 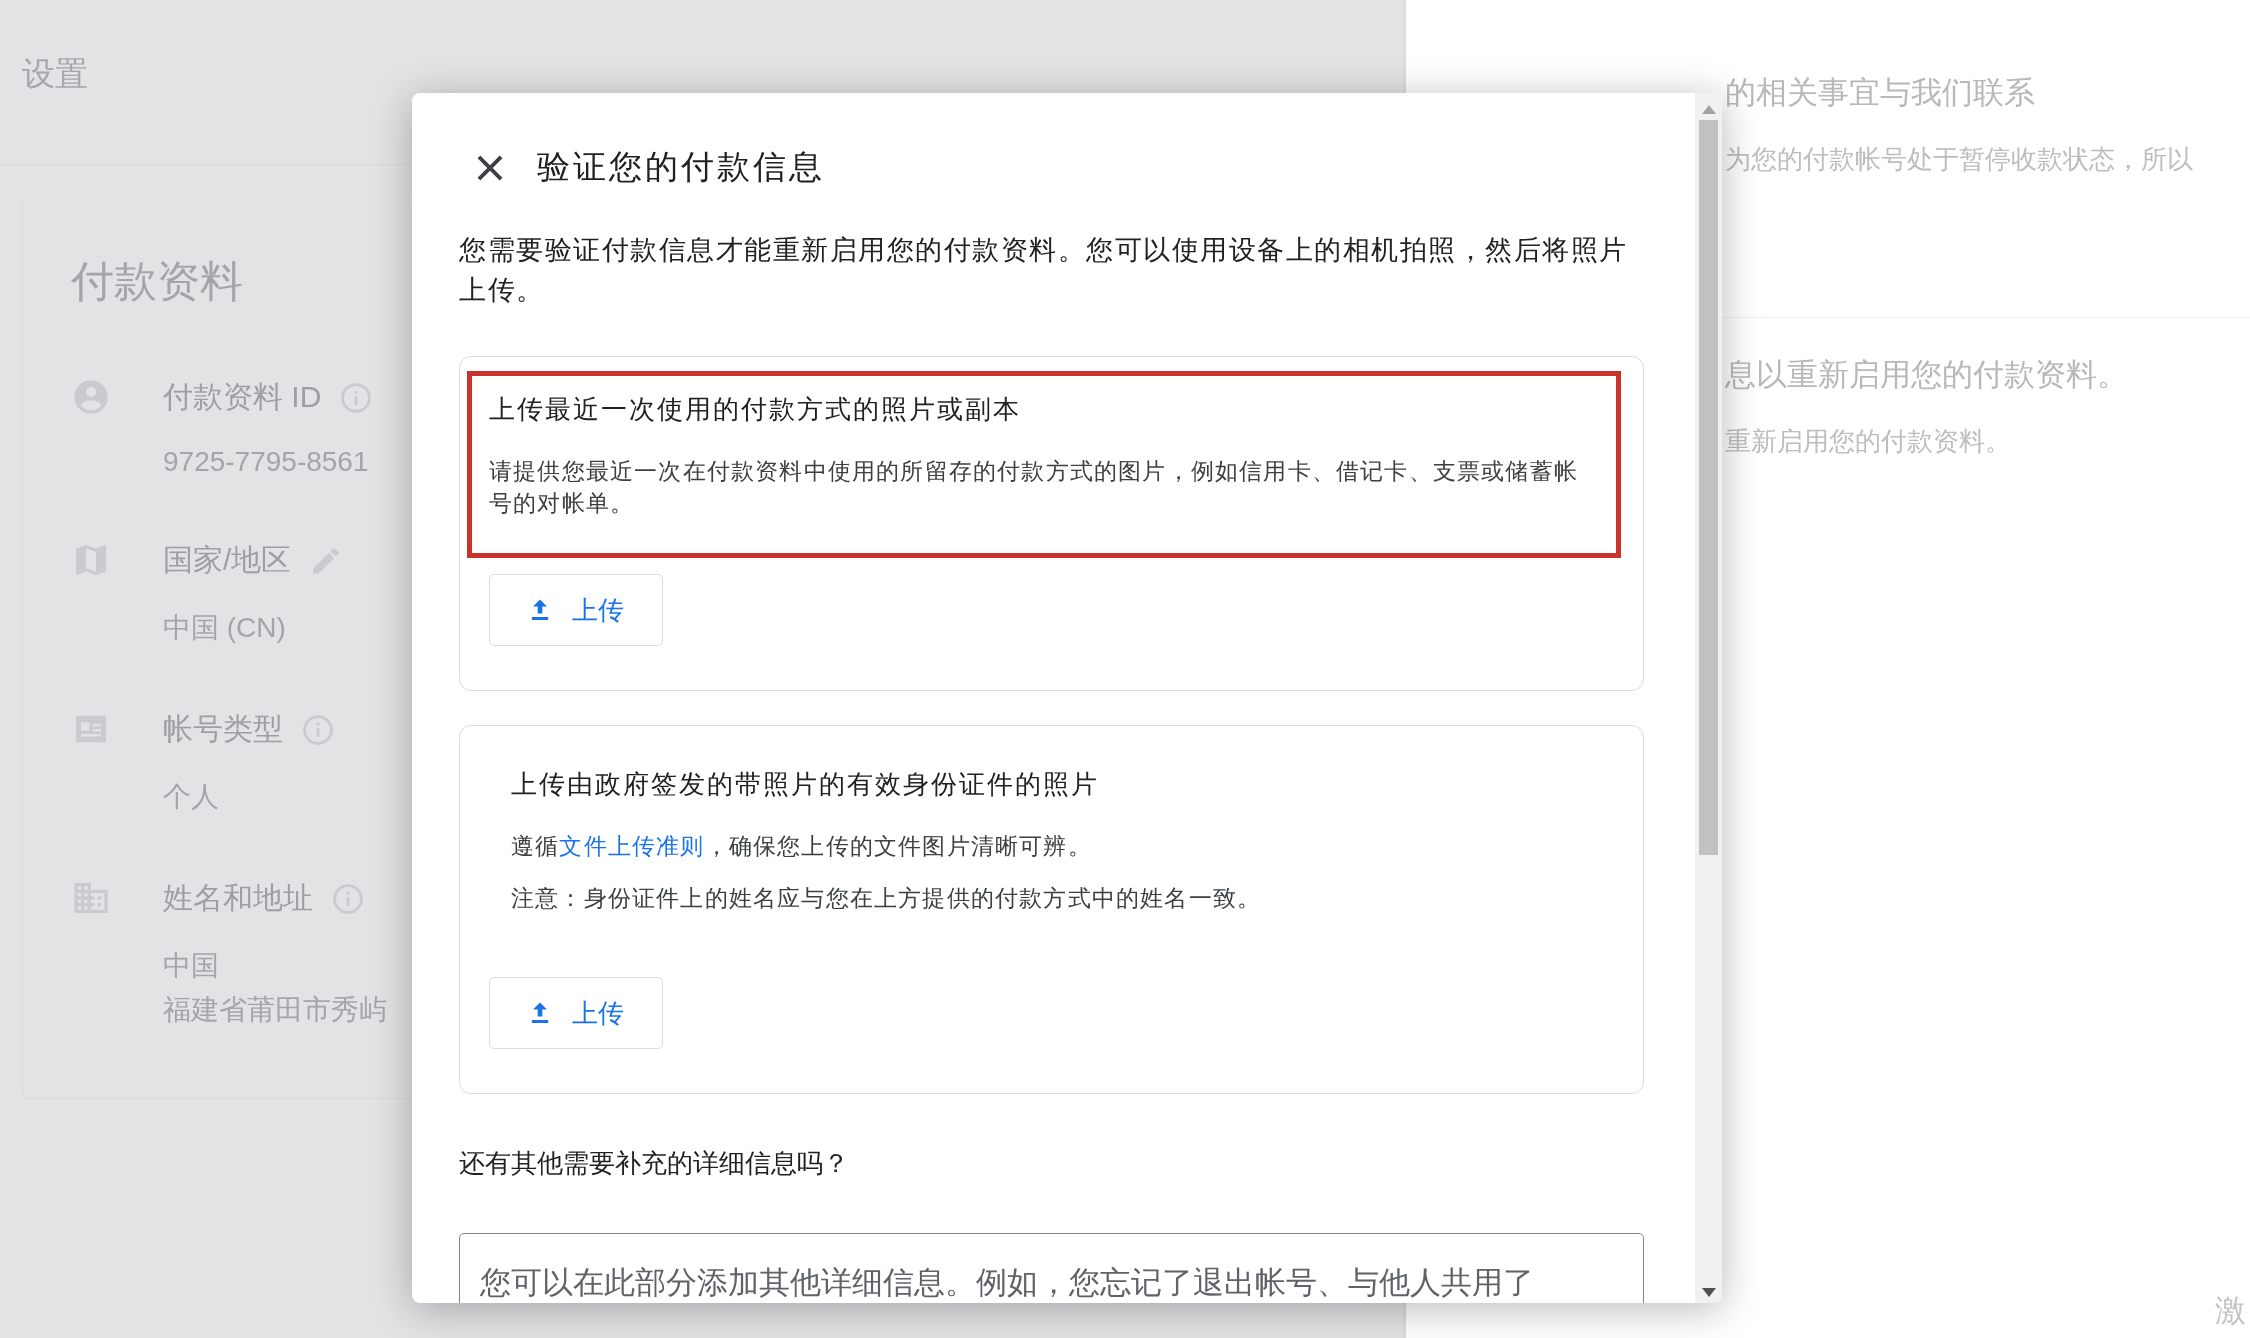 What do you see at coordinates (191, 797) in the screenshot?
I see `field-value: 个人` at bounding box center [191, 797].